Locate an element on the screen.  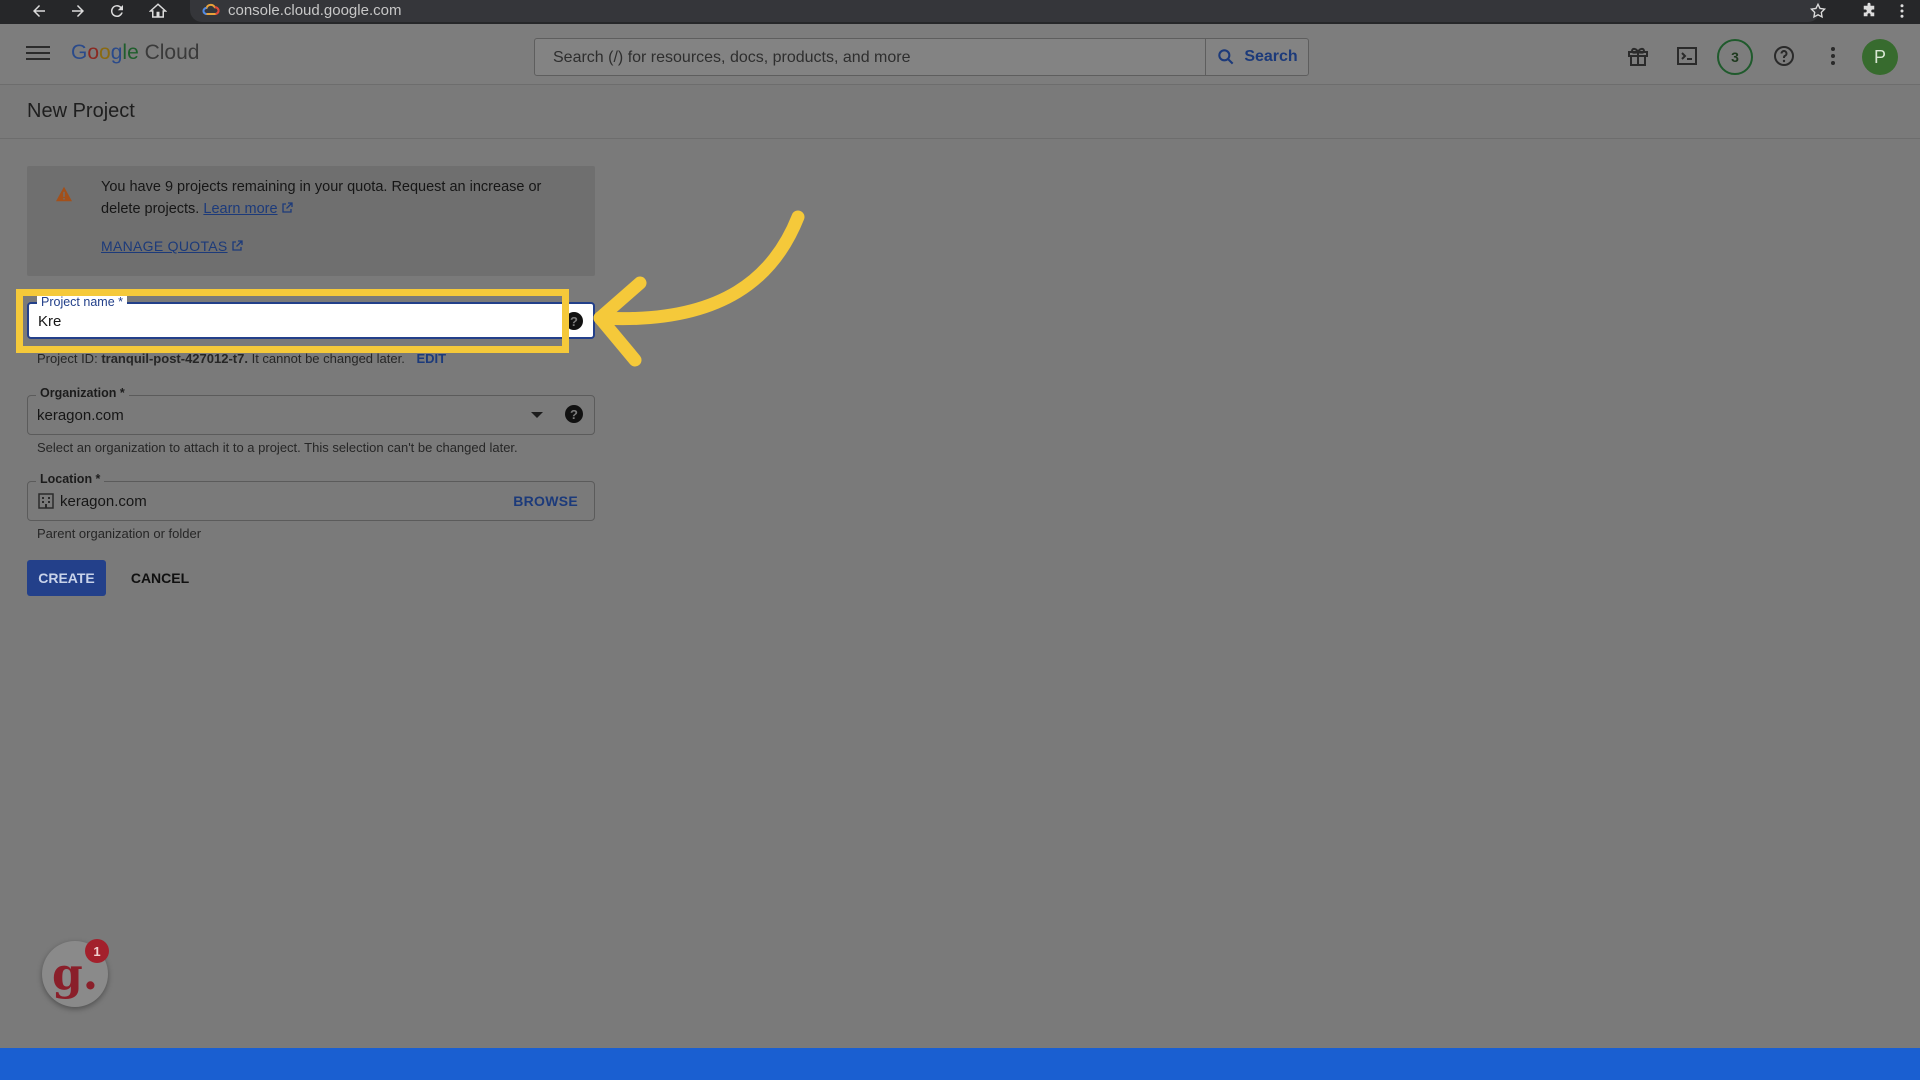
bottom-bar is located at coordinates (960, 1064).